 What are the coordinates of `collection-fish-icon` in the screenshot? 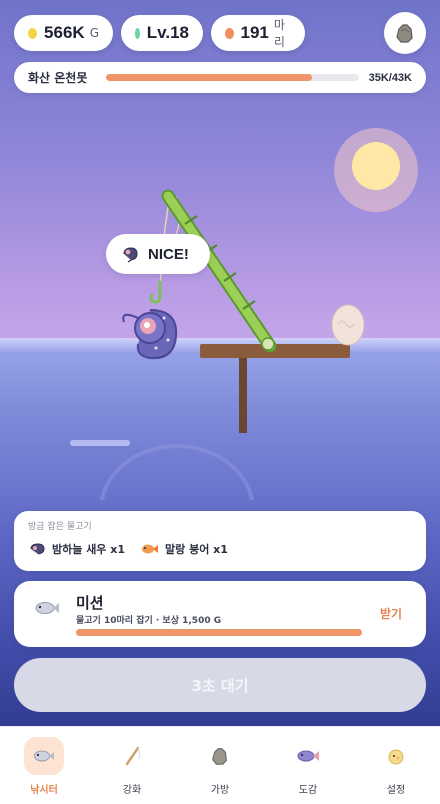 It's located at (308, 756).